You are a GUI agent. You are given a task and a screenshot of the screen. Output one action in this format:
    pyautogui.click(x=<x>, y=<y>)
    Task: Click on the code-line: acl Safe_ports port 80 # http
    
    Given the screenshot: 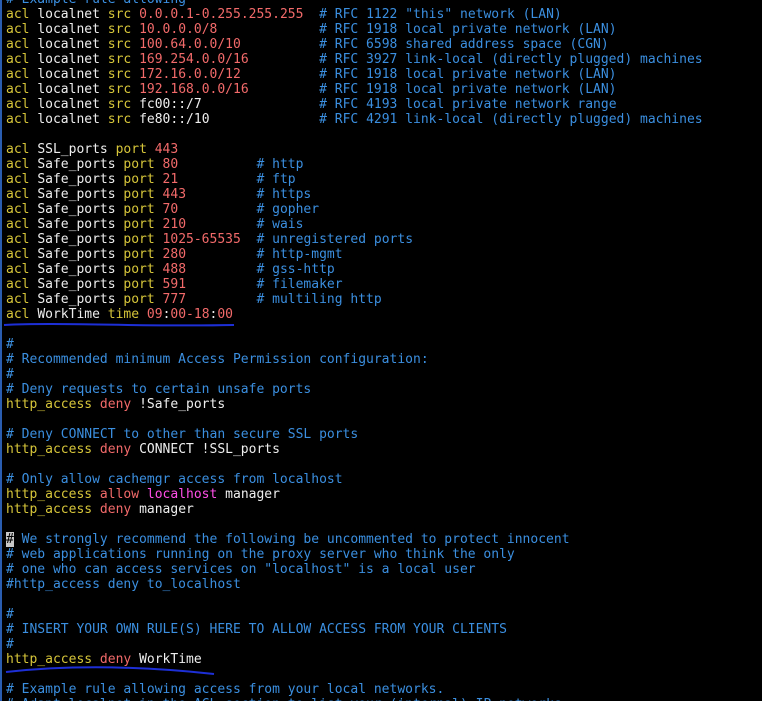 What is the action you would take?
    pyautogui.click(x=154, y=164)
    